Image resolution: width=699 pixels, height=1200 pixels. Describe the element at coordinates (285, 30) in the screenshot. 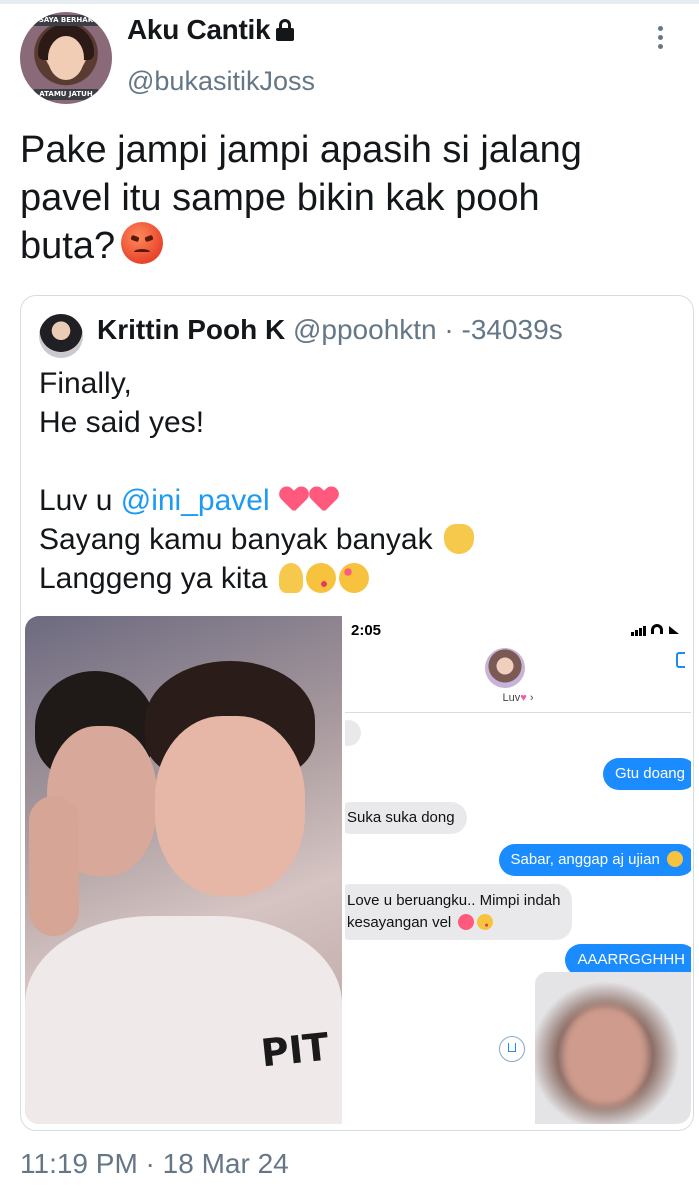

I see `lock-icon` at that location.